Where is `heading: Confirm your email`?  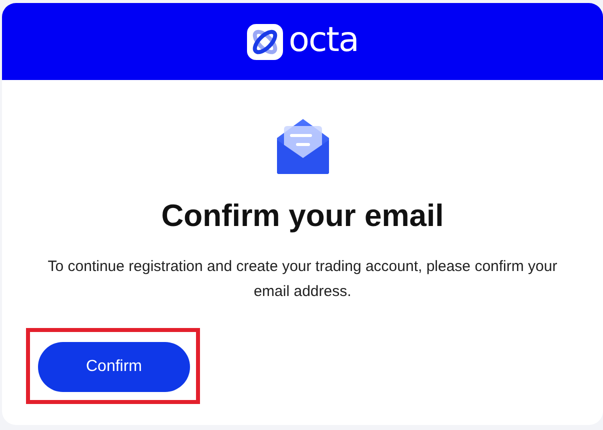 heading: Confirm your email is located at coordinates (302, 216).